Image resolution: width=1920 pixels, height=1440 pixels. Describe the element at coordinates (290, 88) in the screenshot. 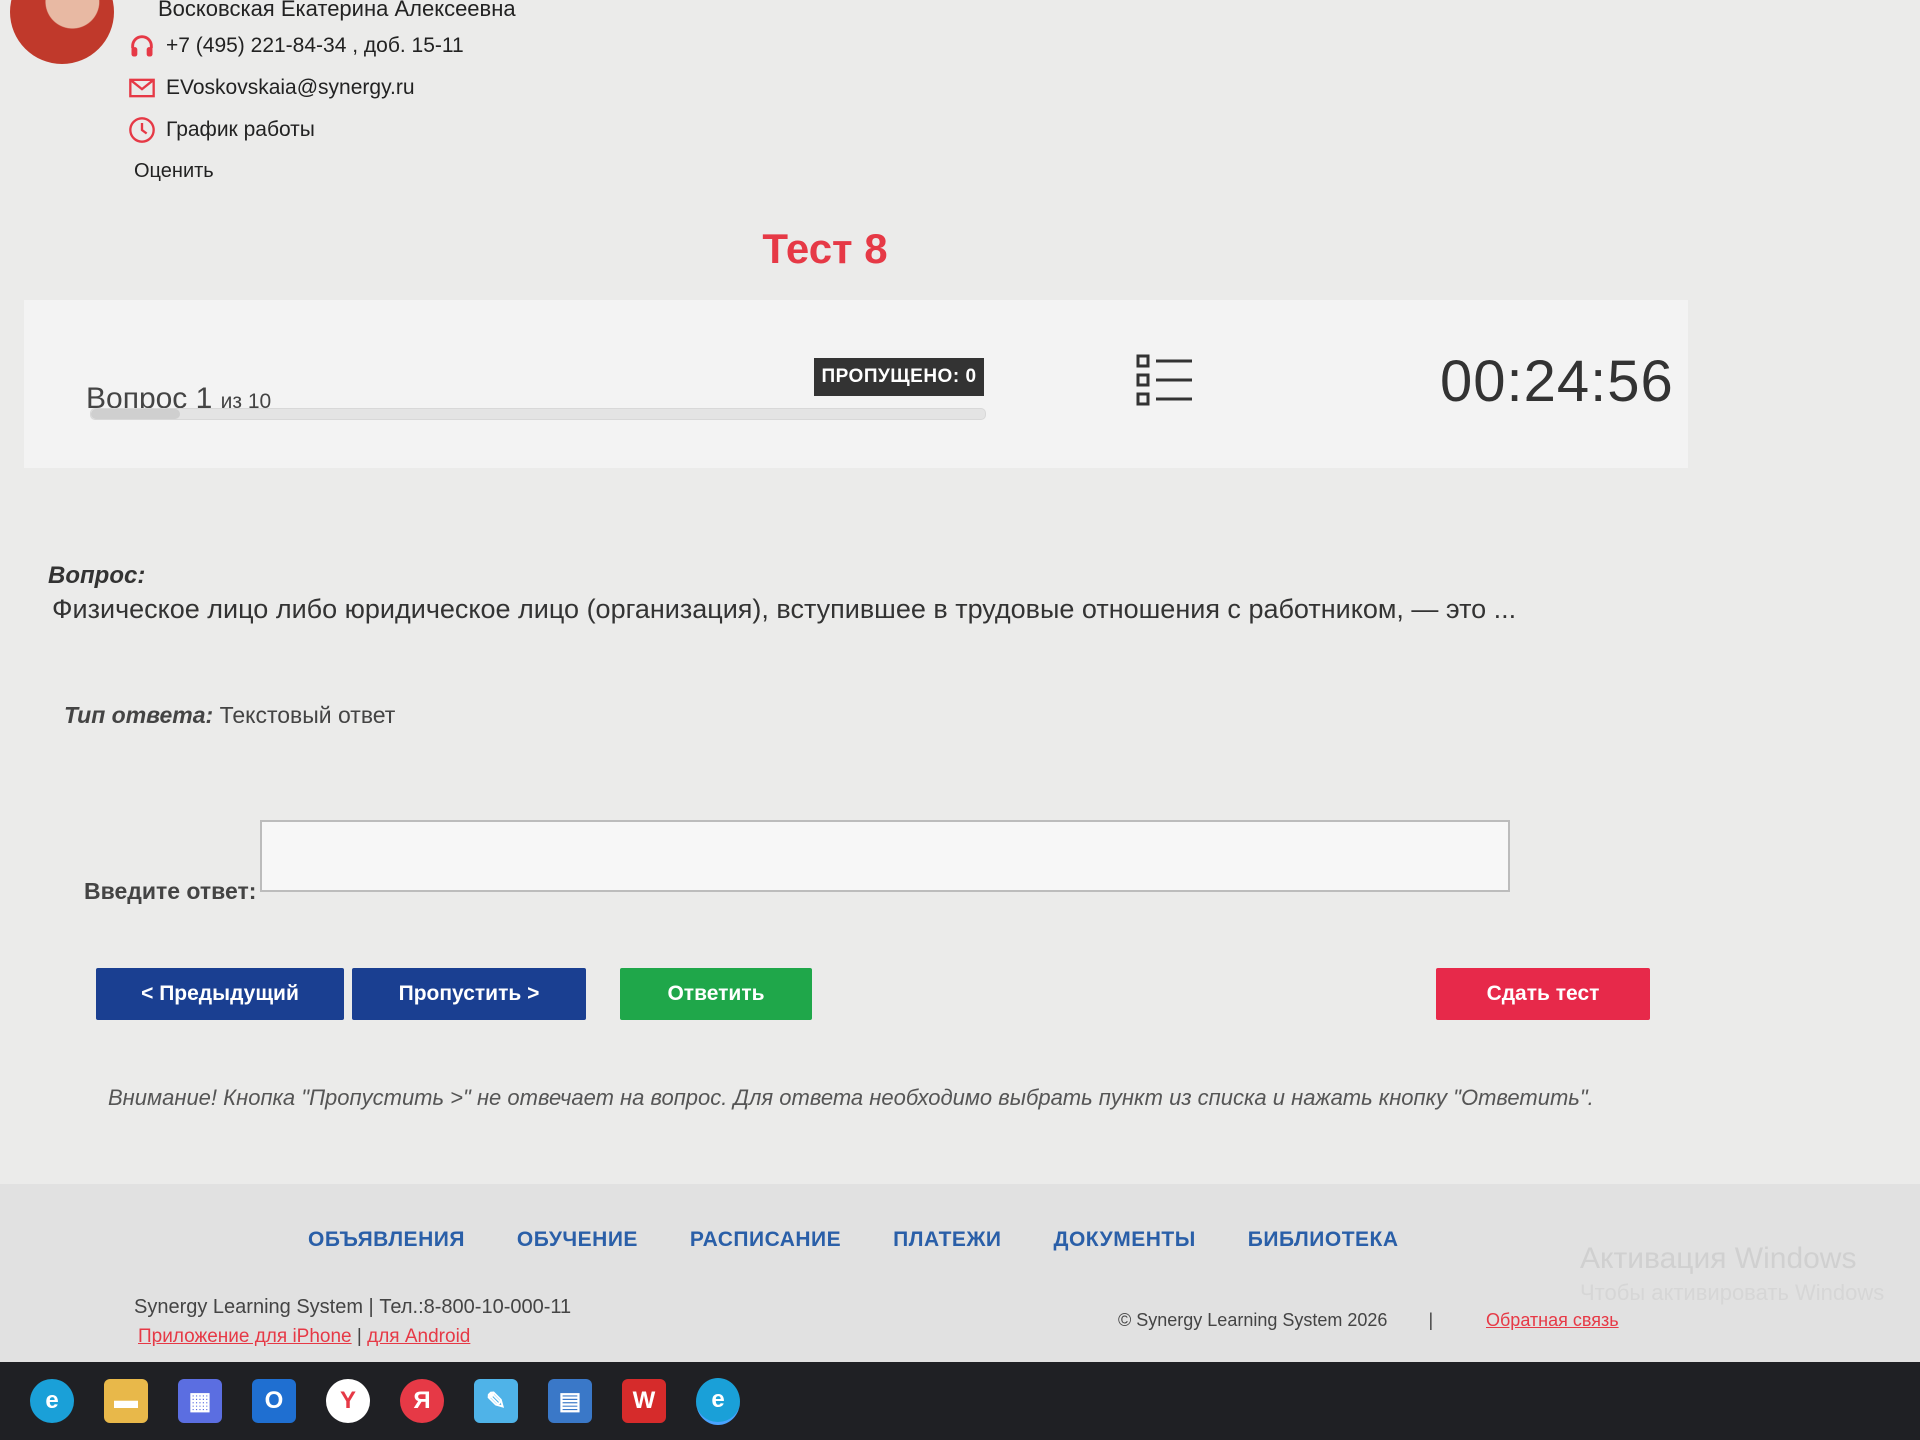

I see `curator-email: EVoskovskaia@synergy.ru` at that location.